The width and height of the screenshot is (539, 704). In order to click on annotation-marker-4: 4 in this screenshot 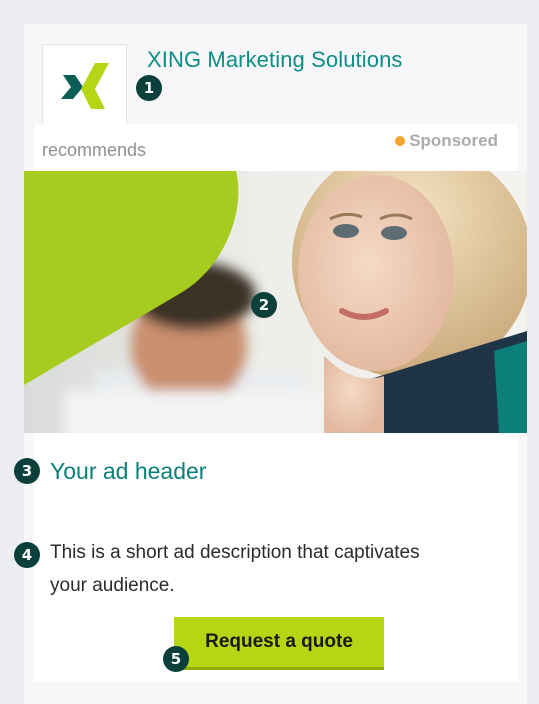, I will do `click(27, 555)`.